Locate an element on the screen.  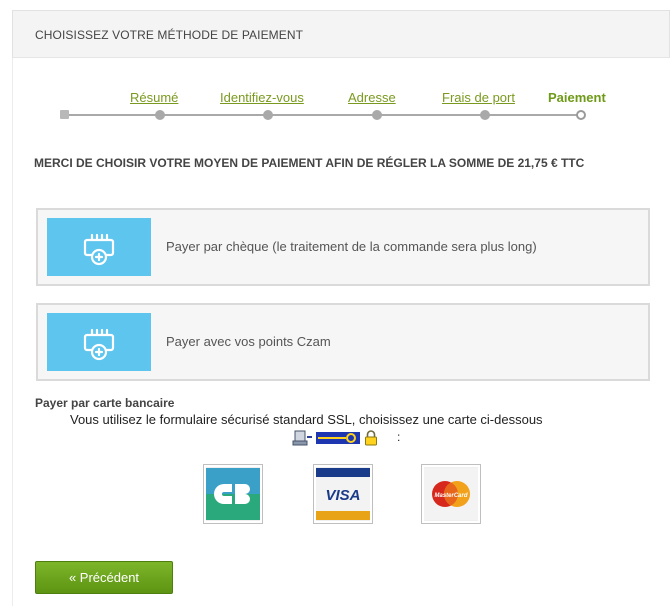
points-icon is located at coordinates (99, 342).